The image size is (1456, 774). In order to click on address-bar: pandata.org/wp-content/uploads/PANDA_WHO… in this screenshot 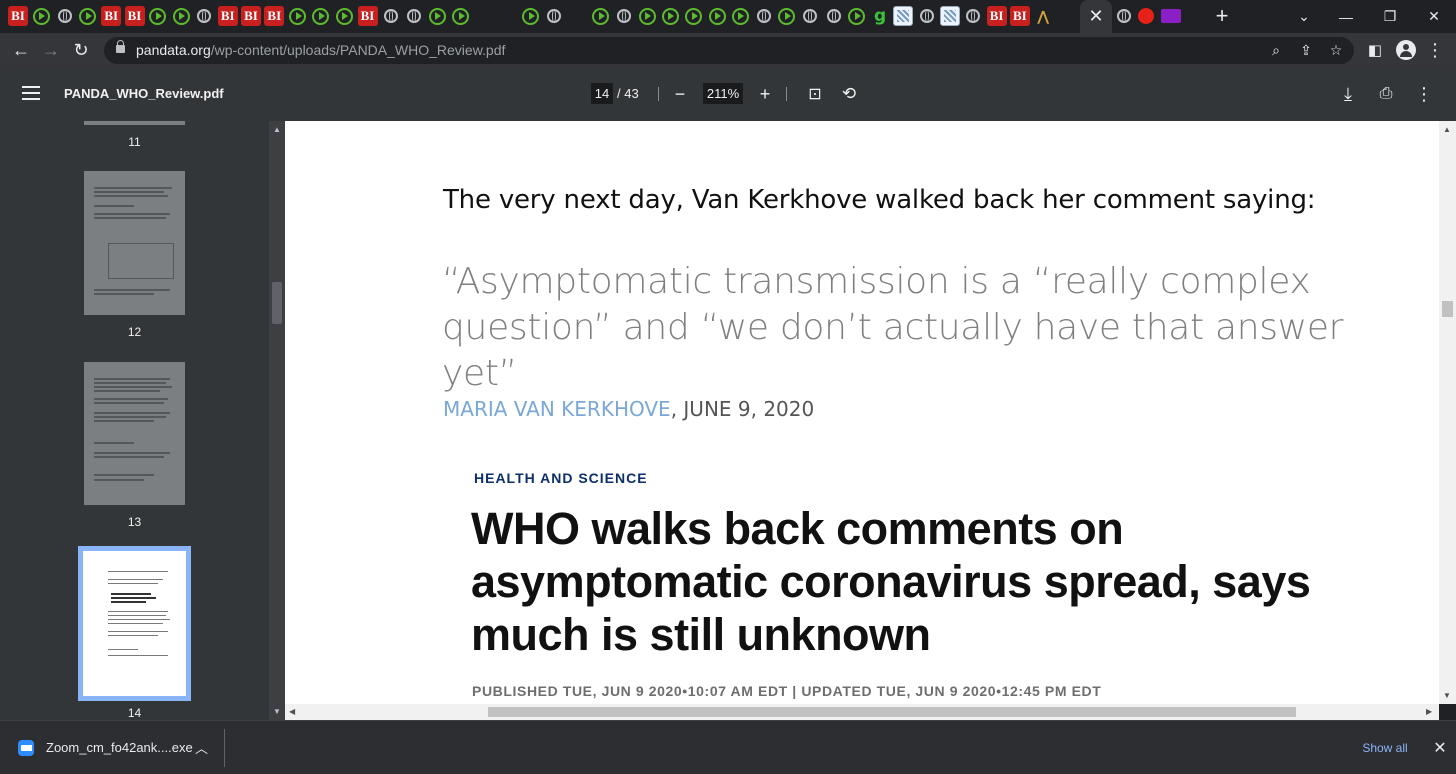, I will do `click(729, 50)`.